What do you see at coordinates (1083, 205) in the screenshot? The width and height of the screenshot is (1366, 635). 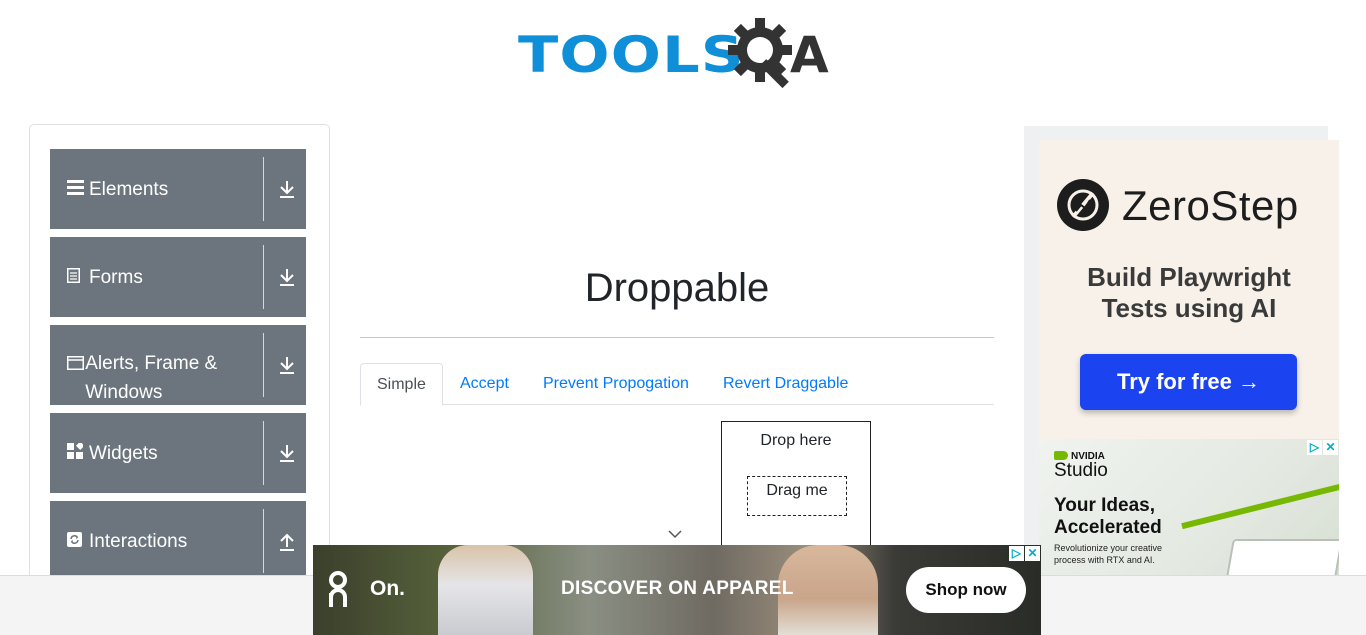 I see `zerostep-logo-icon` at bounding box center [1083, 205].